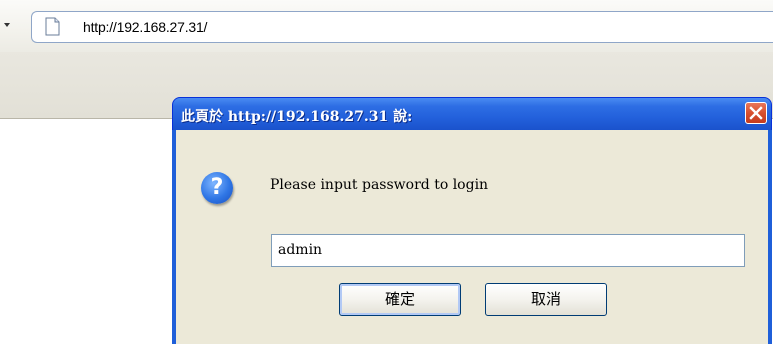 The height and width of the screenshot is (344, 773). I want to click on close-button, so click(756, 113).